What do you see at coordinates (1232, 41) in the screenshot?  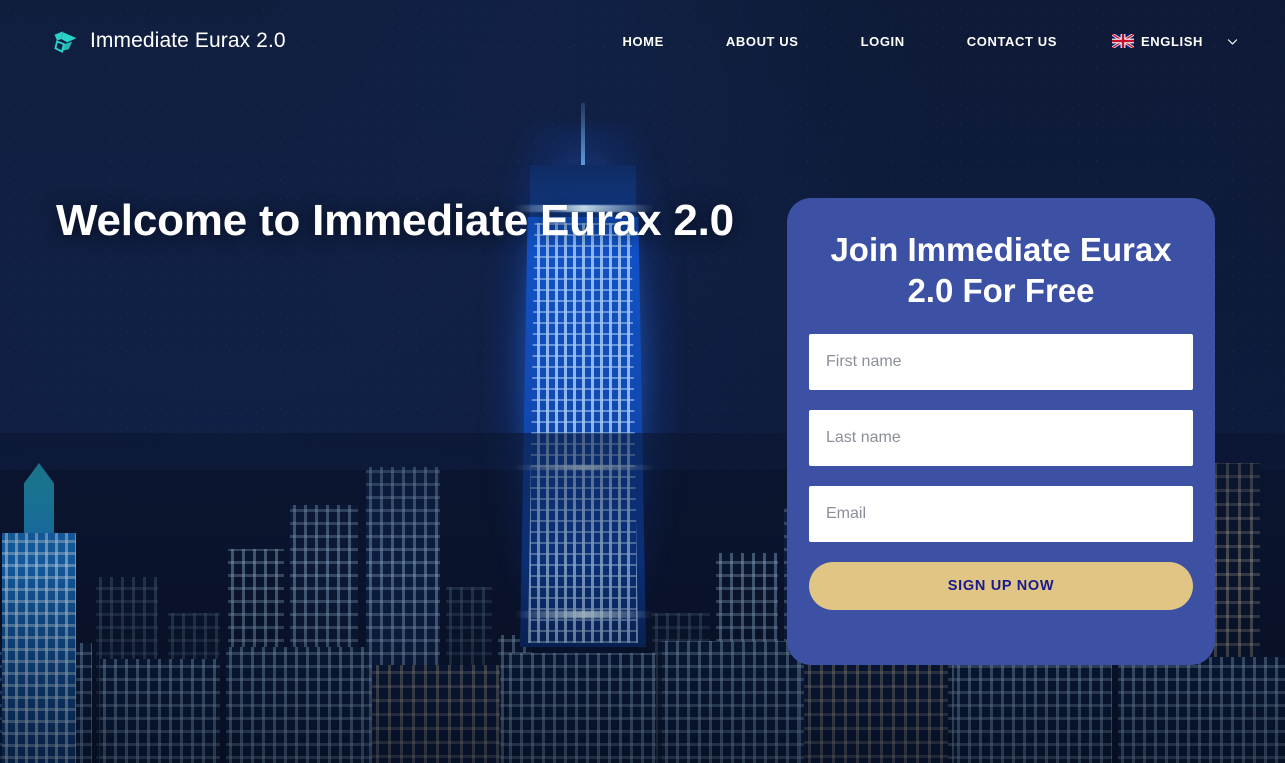 I see `chevron-down-icon` at bounding box center [1232, 41].